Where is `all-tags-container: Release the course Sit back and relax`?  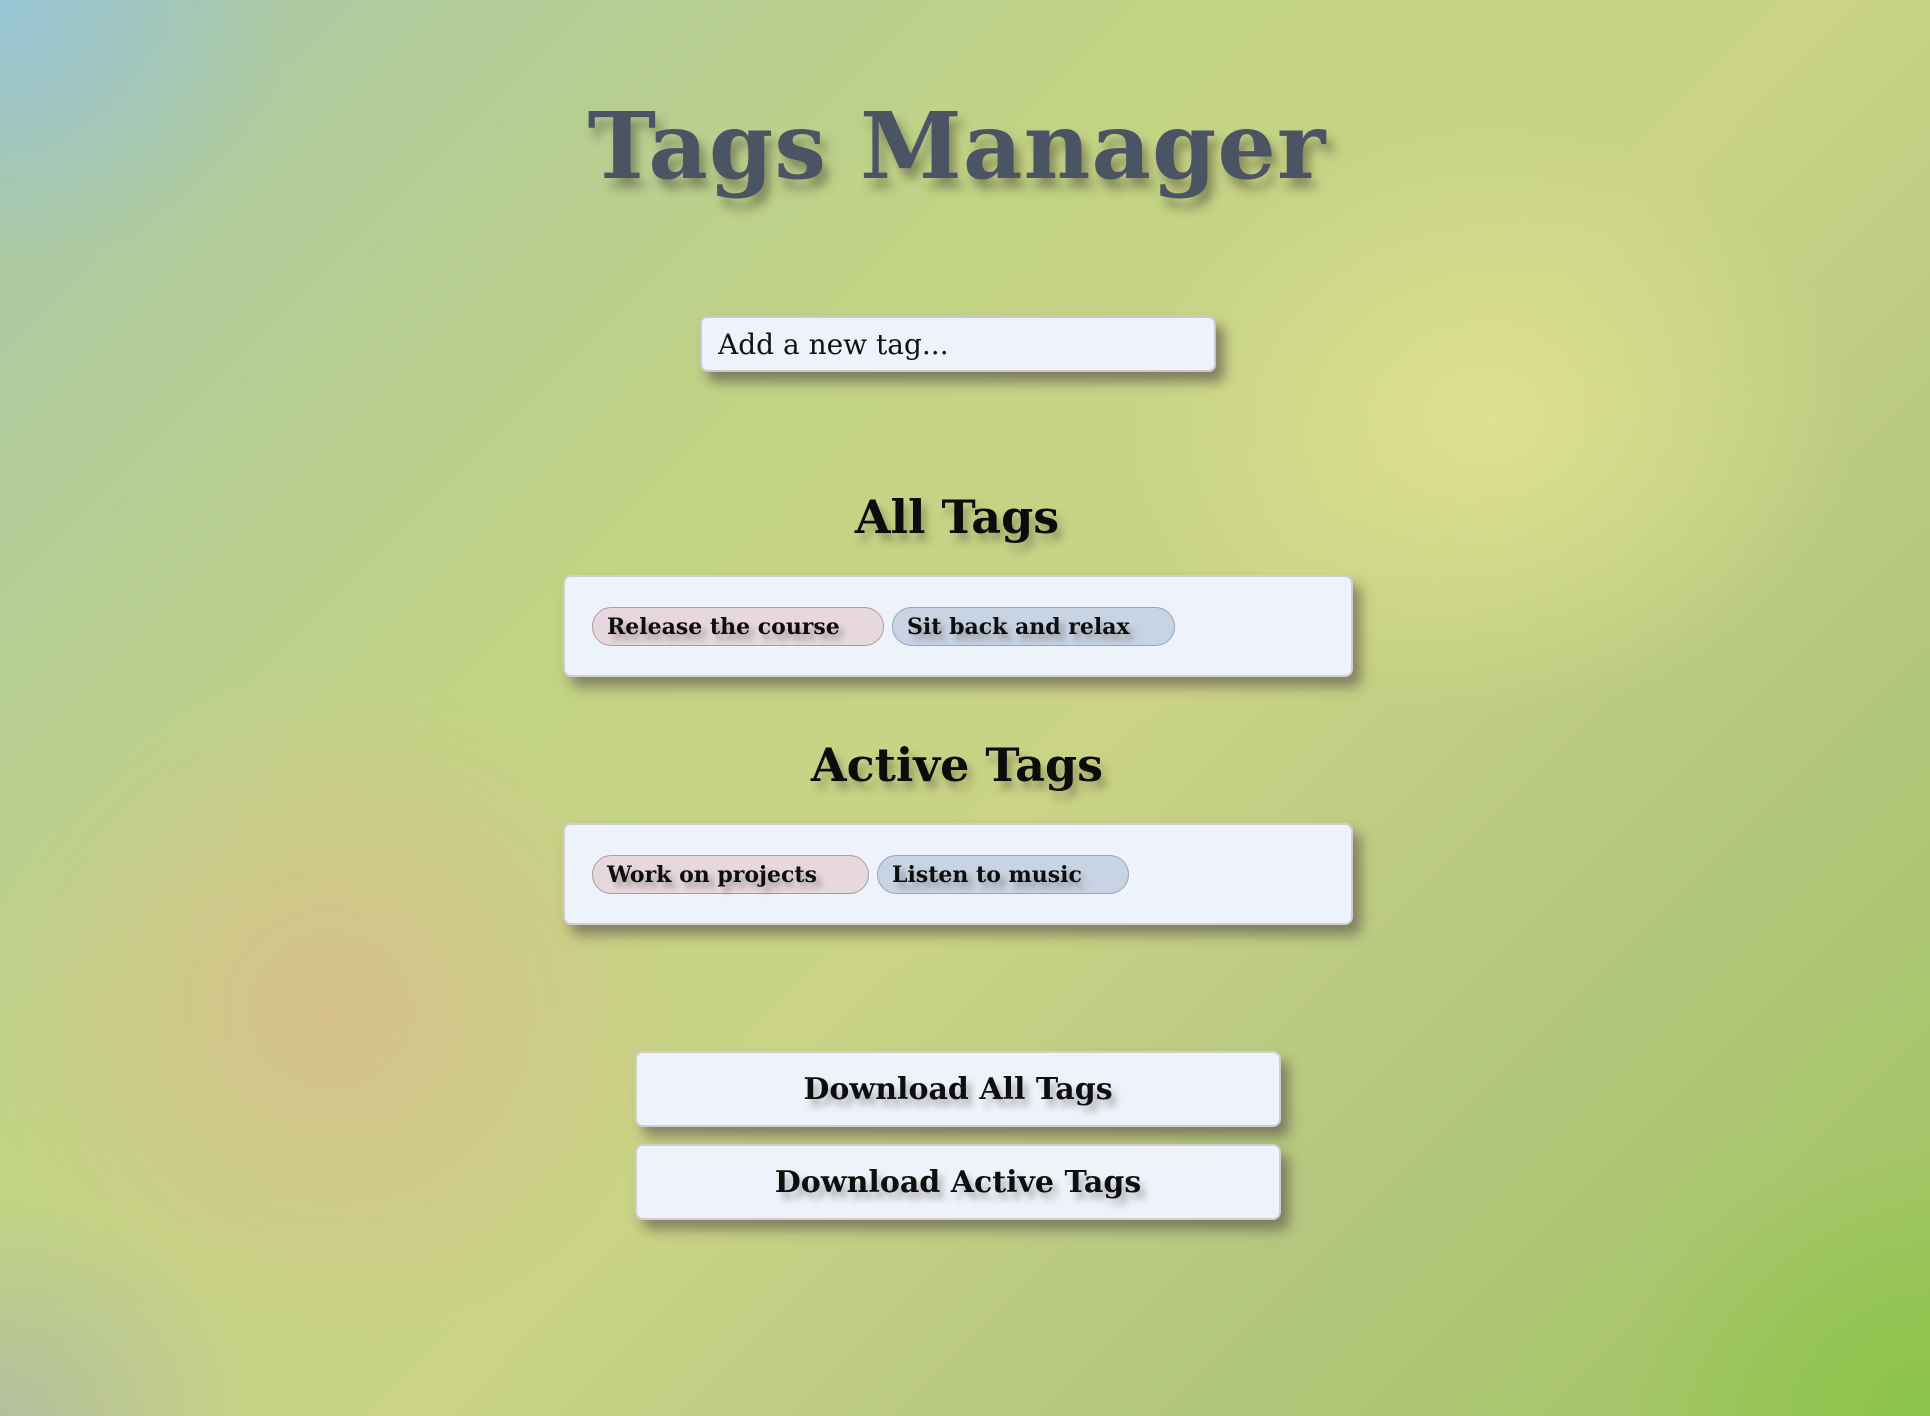 all-tags-container: Release the course Sit back and relax is located at coordinates (958, 626).